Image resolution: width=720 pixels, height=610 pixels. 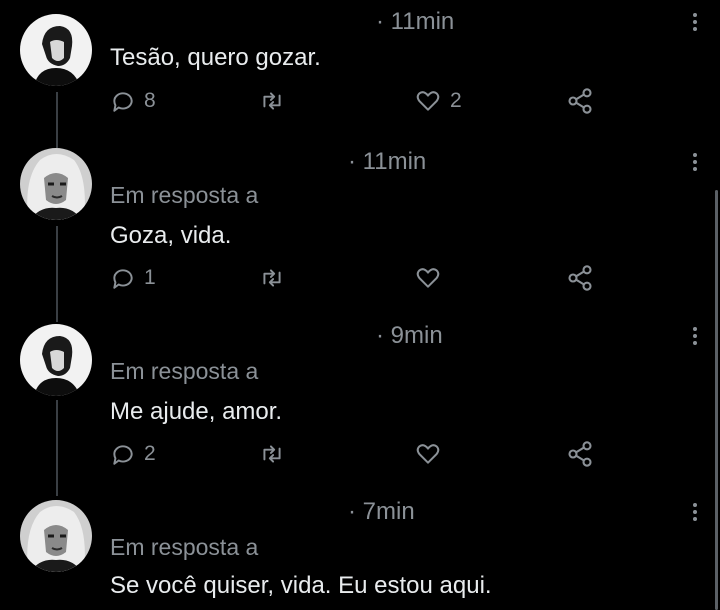 What do you see at coordinates (215, 57) in the screenshot?
I see `tweet-text: Tesão, quero gozar.` at bounding box center [215, 57].